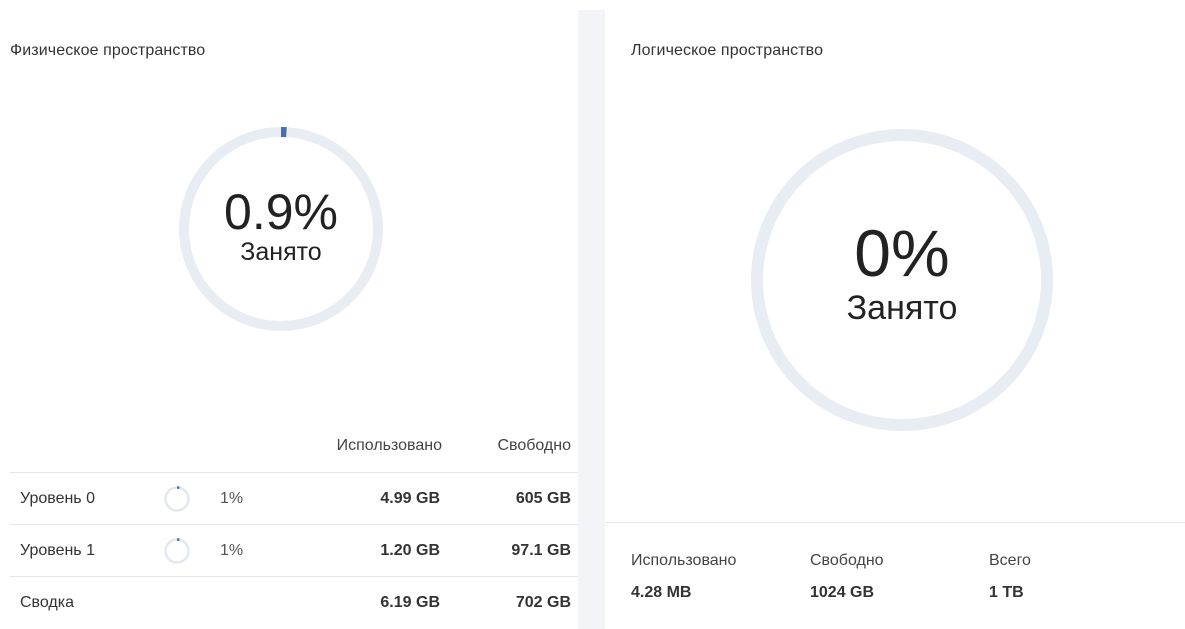 Image resolution: width=1185 pixels, height=629 pixels. I want to click on logical-space-title: Логическое пространство, so click(727, 50).